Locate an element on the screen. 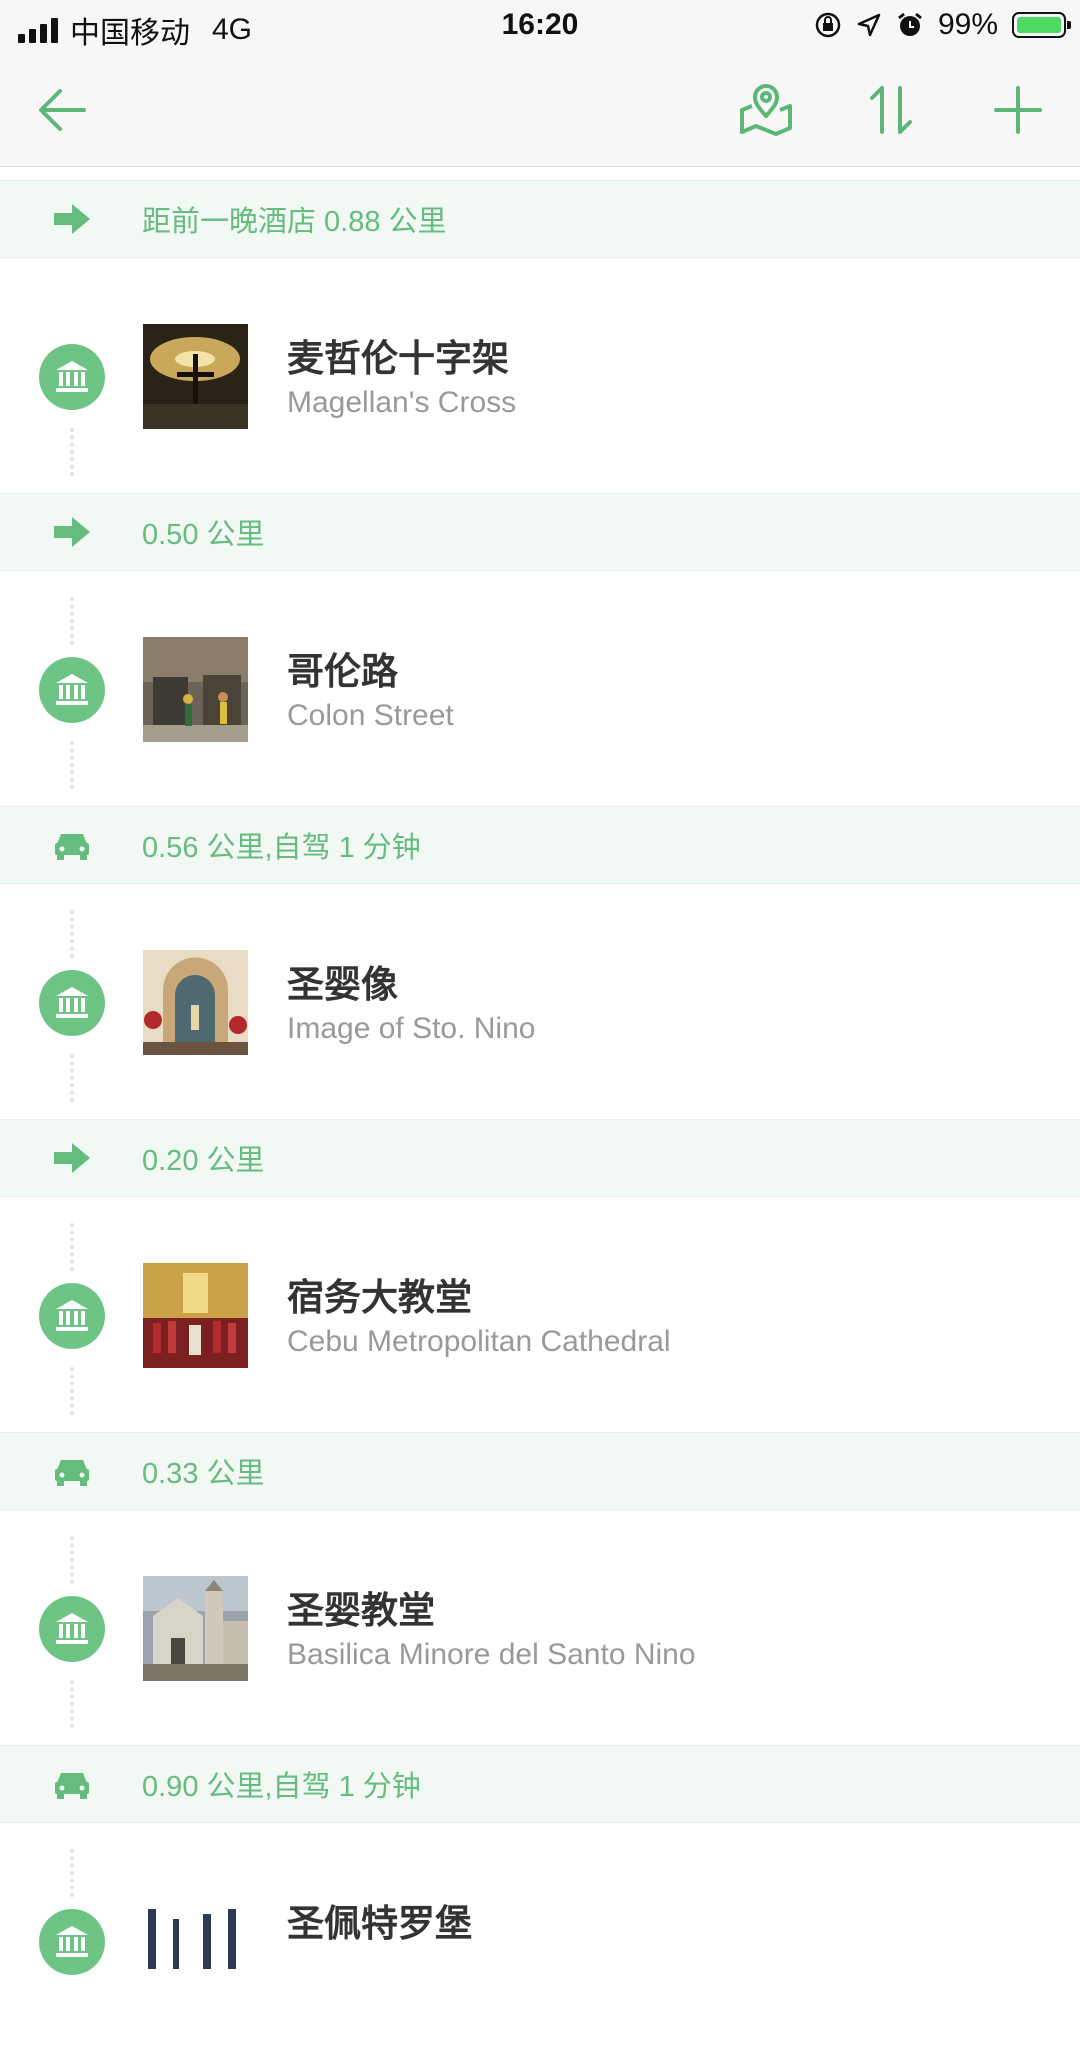  poi-title: 圣婴像 is located at coordinates (342, 984).